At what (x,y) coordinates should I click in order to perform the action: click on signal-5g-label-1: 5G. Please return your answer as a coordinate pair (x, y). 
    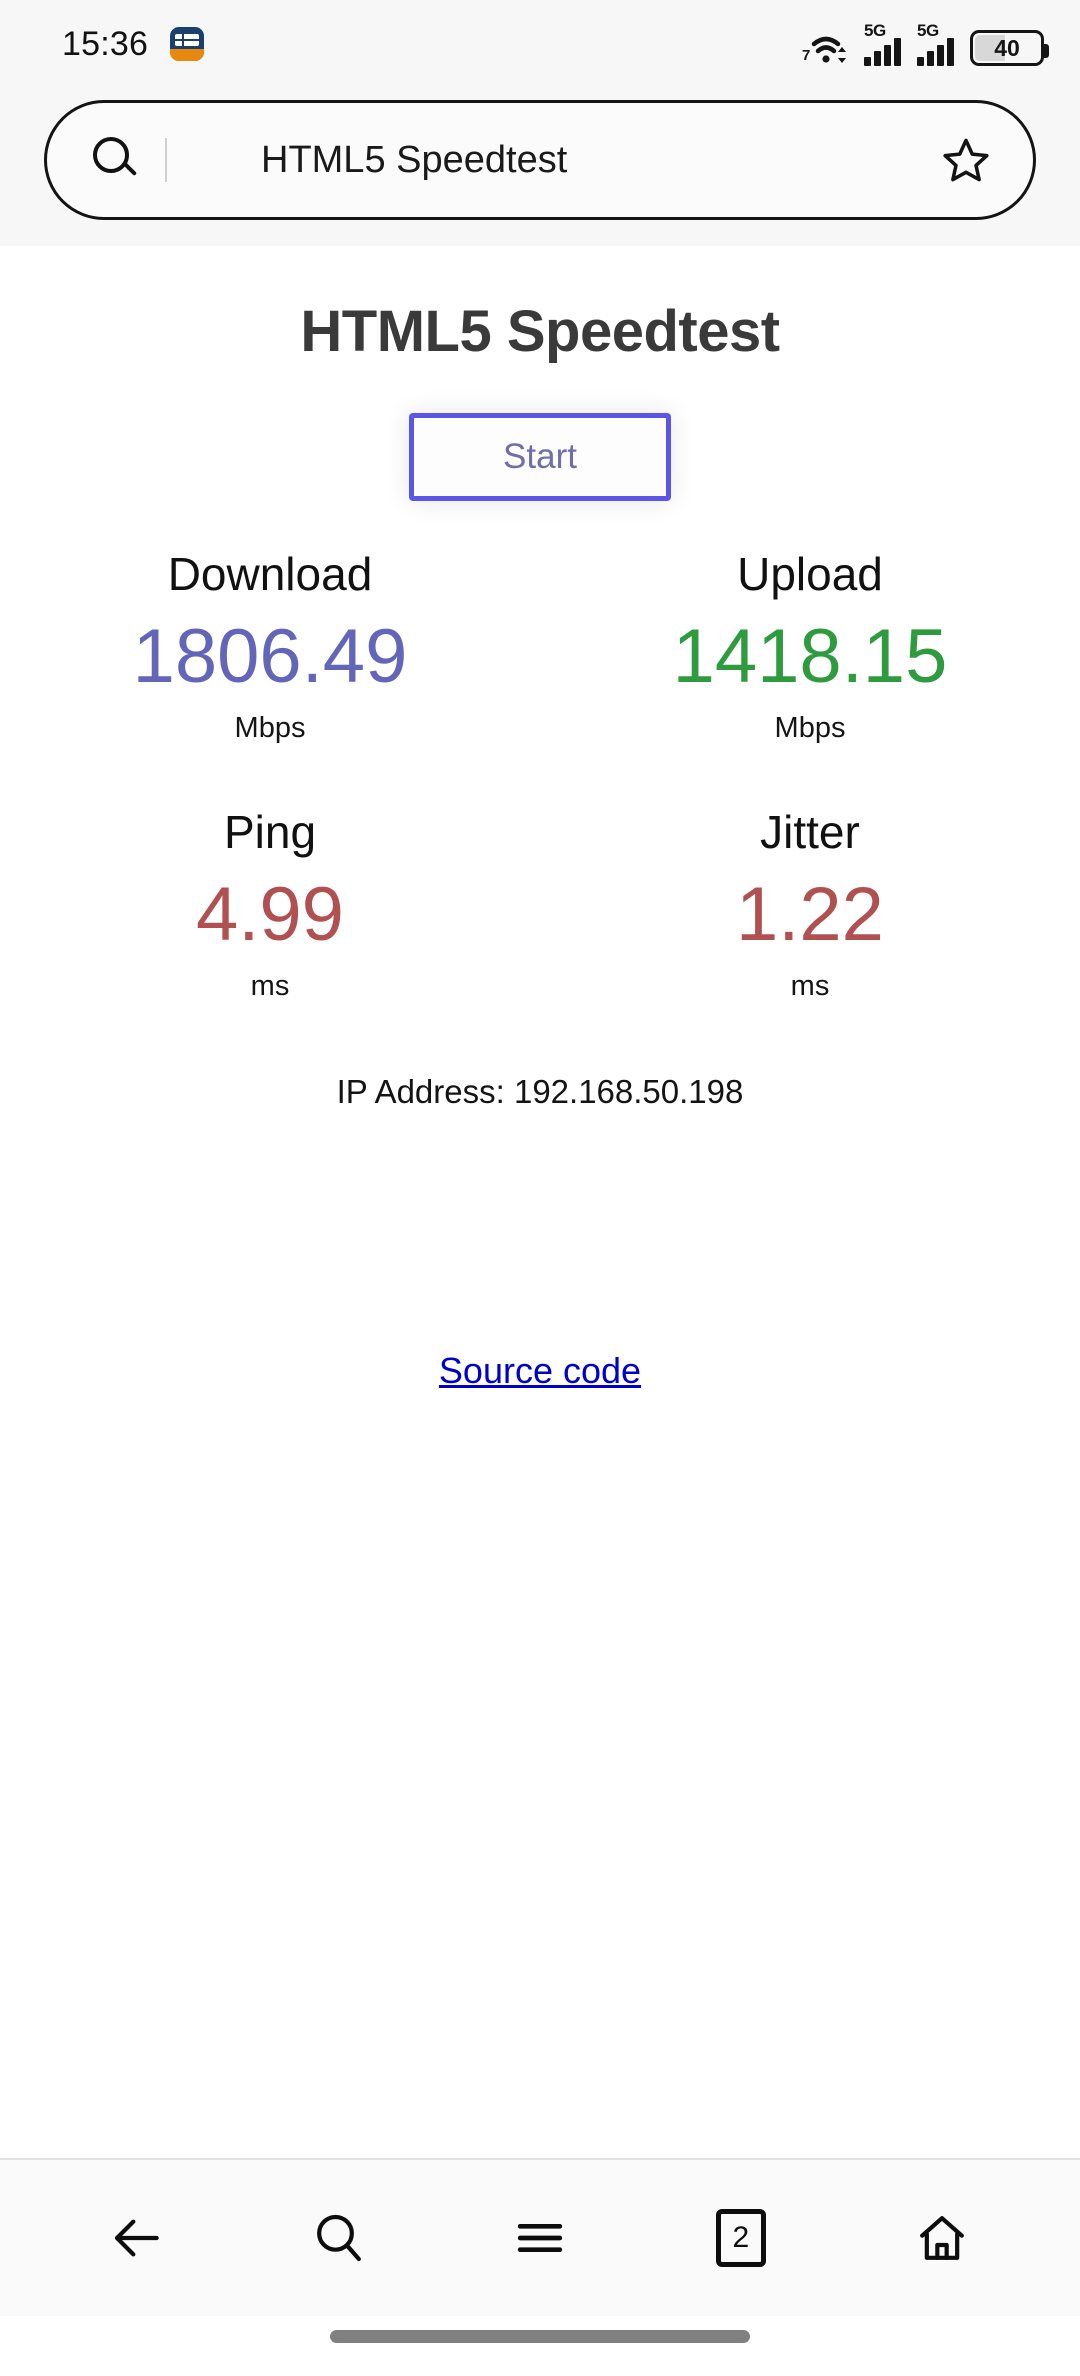
    Looking at the image, I should click on (875, 30).